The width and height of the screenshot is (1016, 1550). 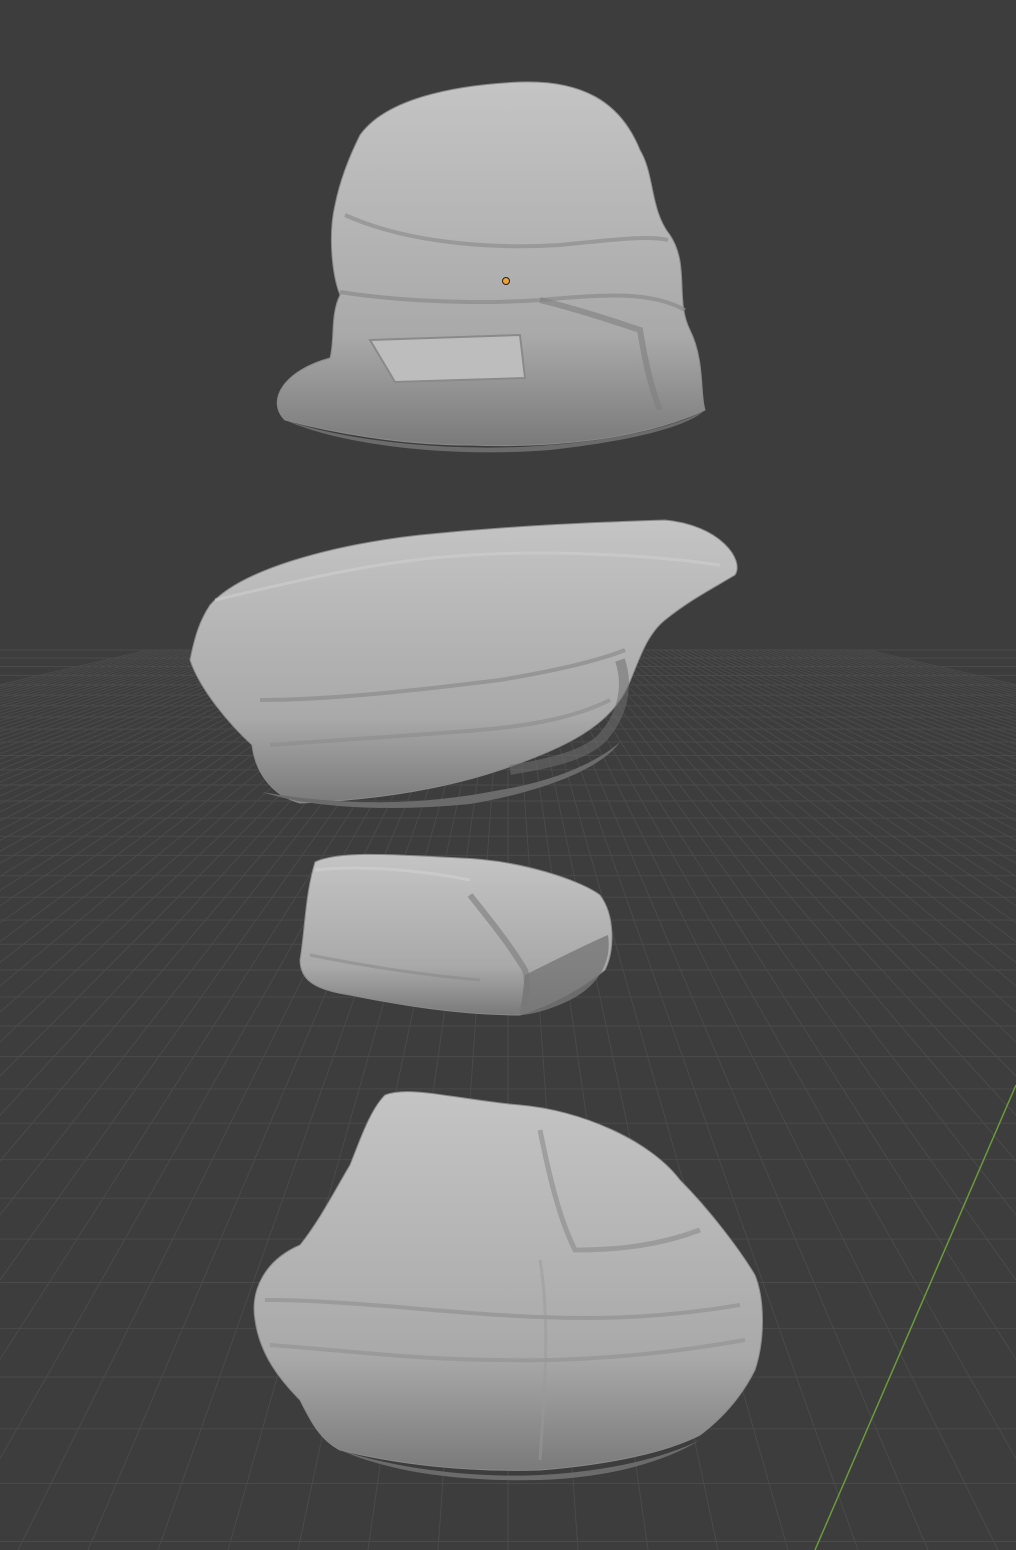 What do you see at coordinates (915, 1317) in the screenshot?
I see `y-axis-line` at bounding box center [915, 1317].